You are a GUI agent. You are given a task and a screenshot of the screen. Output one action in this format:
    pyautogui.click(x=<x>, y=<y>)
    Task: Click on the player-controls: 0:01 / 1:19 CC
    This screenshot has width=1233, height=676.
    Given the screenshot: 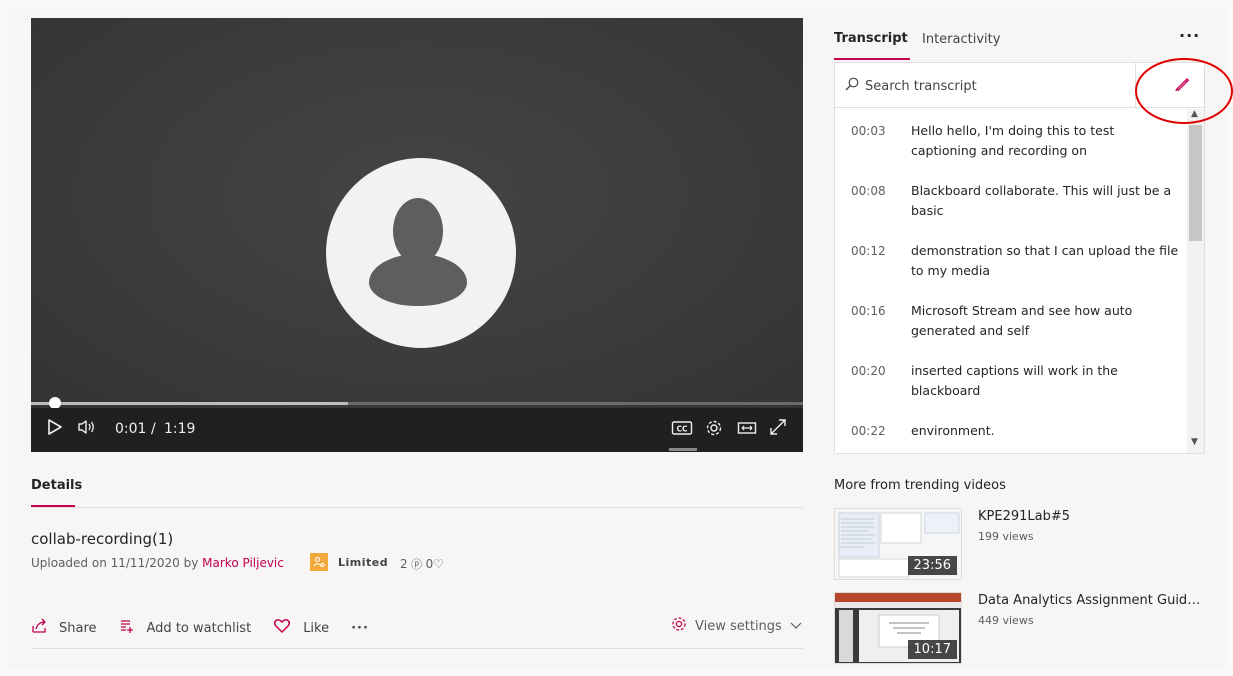 What is the action you would take?
    pyautogui.click(x=417, y=430)
    